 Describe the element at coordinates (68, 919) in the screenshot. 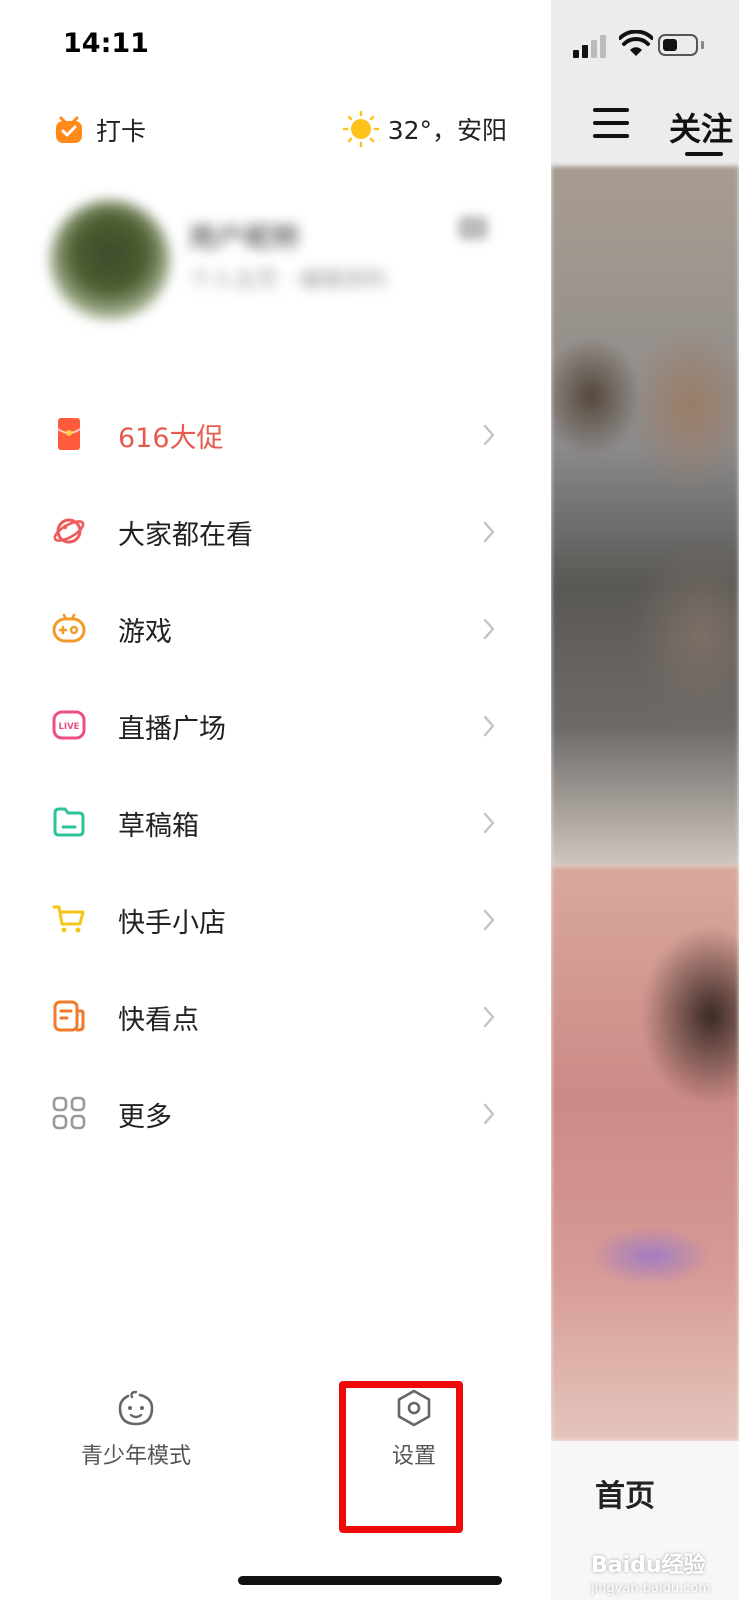

I see `cart-icon` at that location.